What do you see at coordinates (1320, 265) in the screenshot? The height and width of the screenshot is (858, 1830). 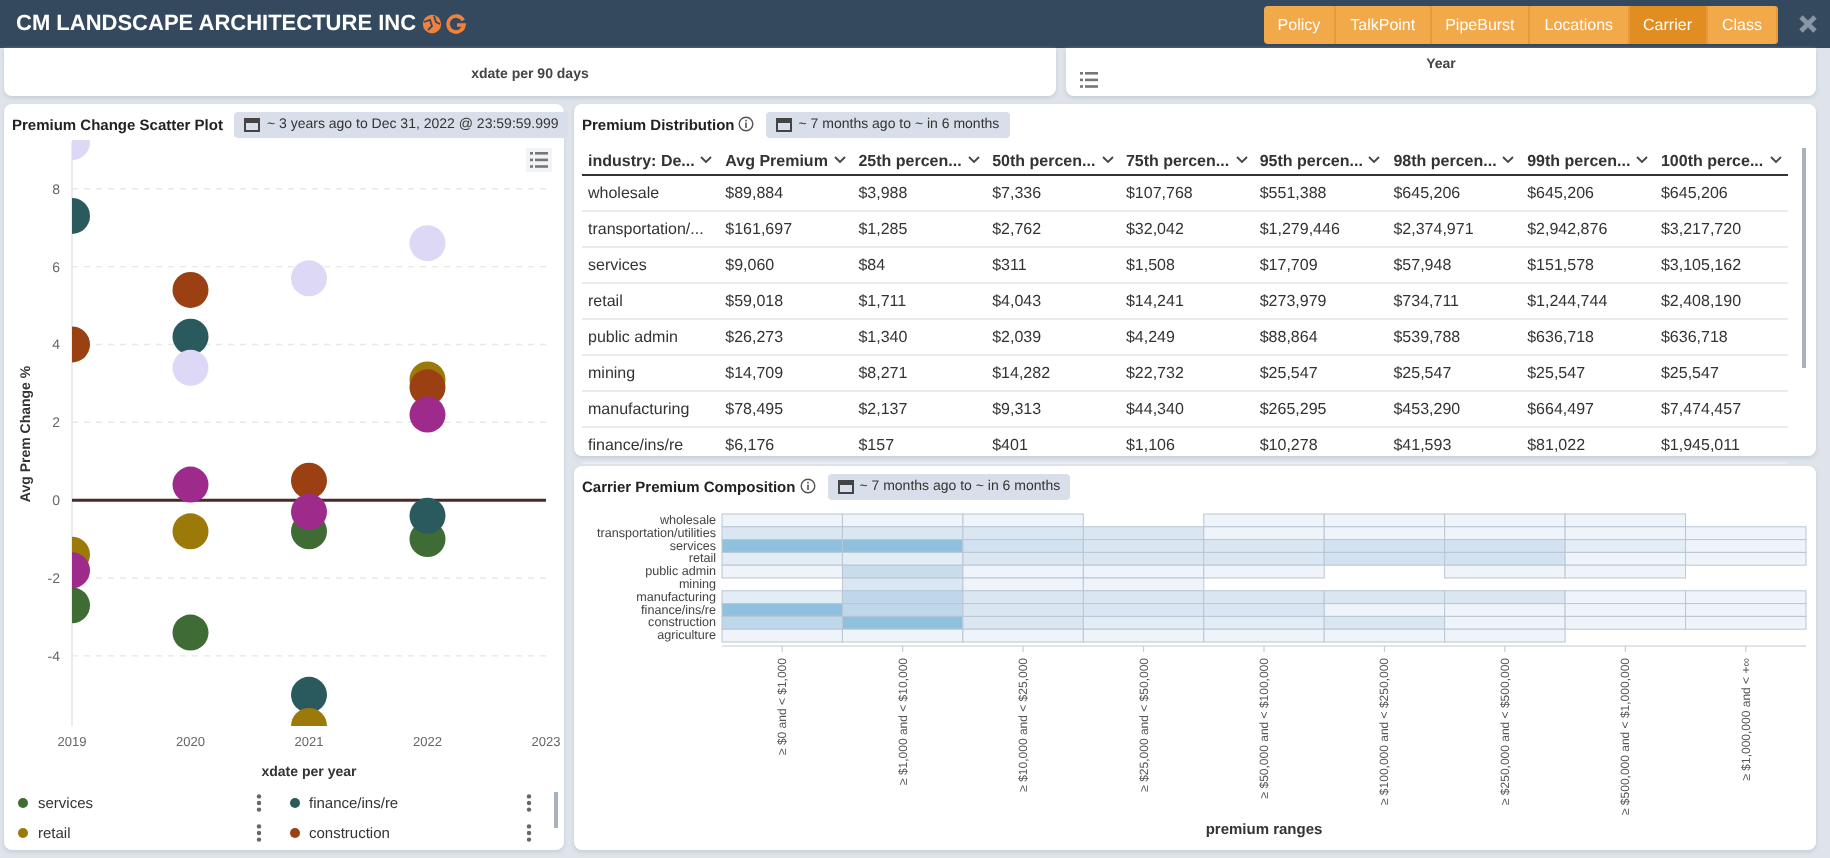 I see `table-cell: $17,709` at bounding box center [1320, 265].